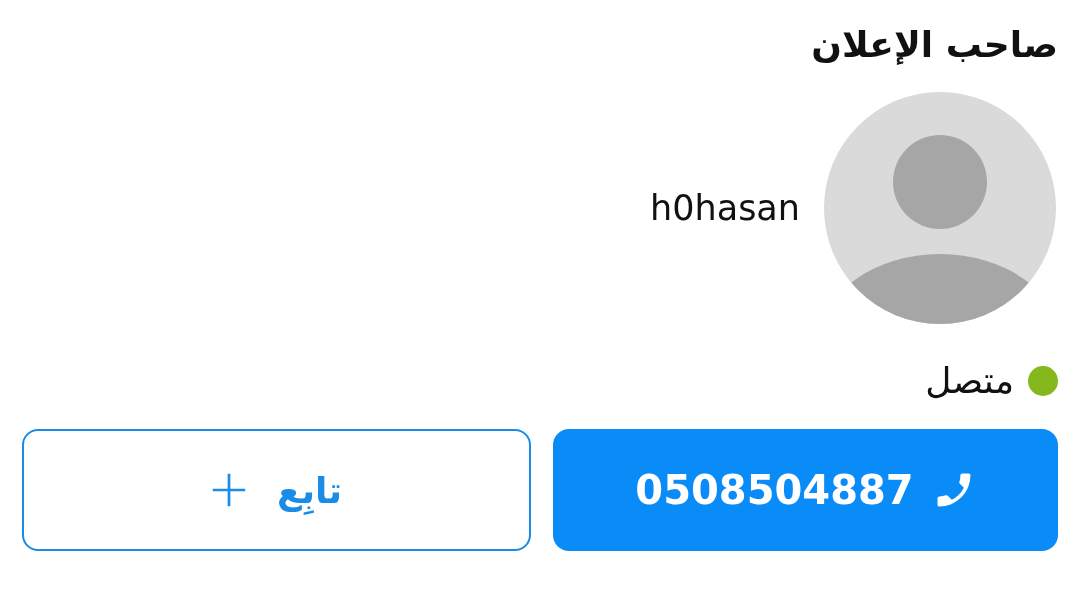 Image resolution: width=1080 pixels, height=609 pixels. I want to click on follow-button: تابِع, so click(276, 490).